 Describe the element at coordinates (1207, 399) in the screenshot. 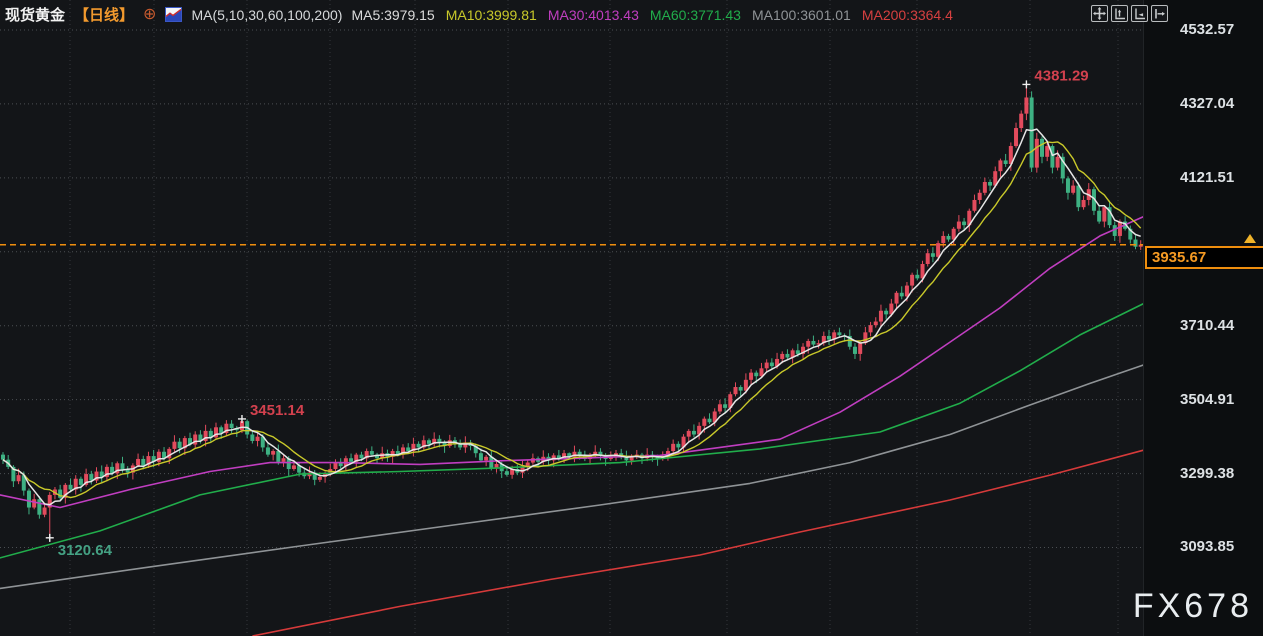

I see `price-tick-label: 3504.91` at that location.